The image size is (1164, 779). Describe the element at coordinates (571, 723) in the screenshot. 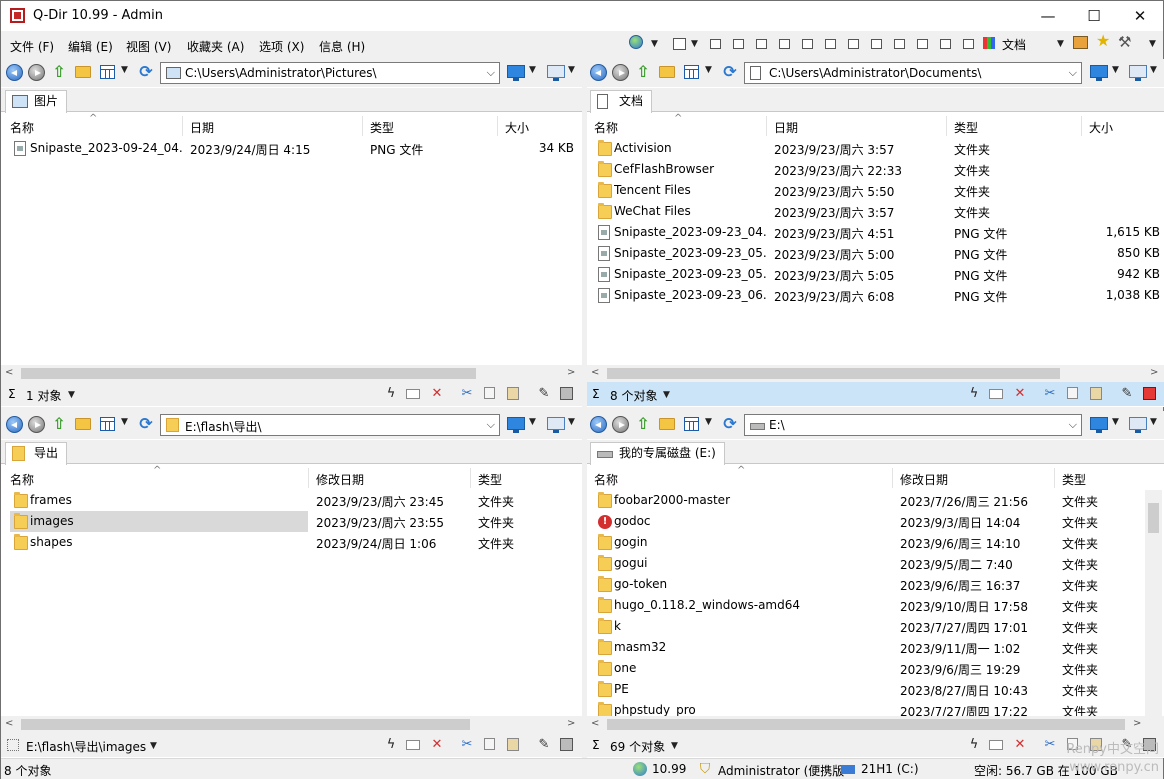

I see `scroll-right-icon: >` at that location.